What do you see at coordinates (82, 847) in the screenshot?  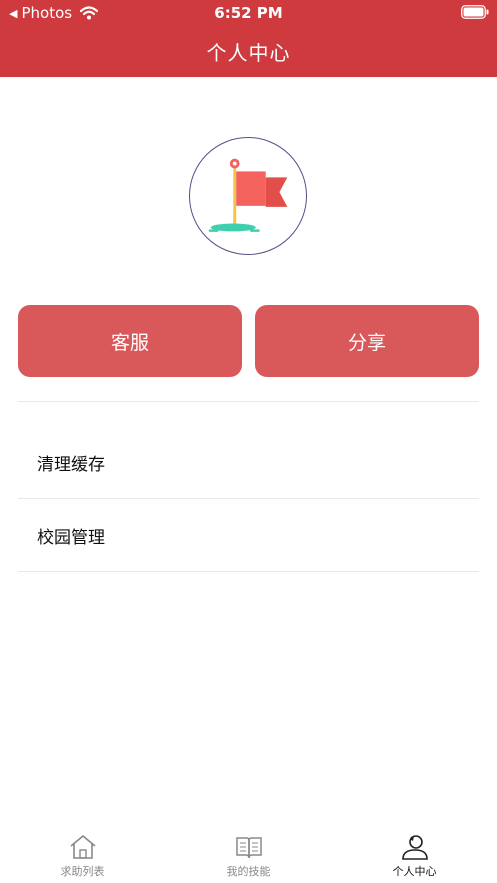 I see `home-icon` at bounding box center [82, 847].